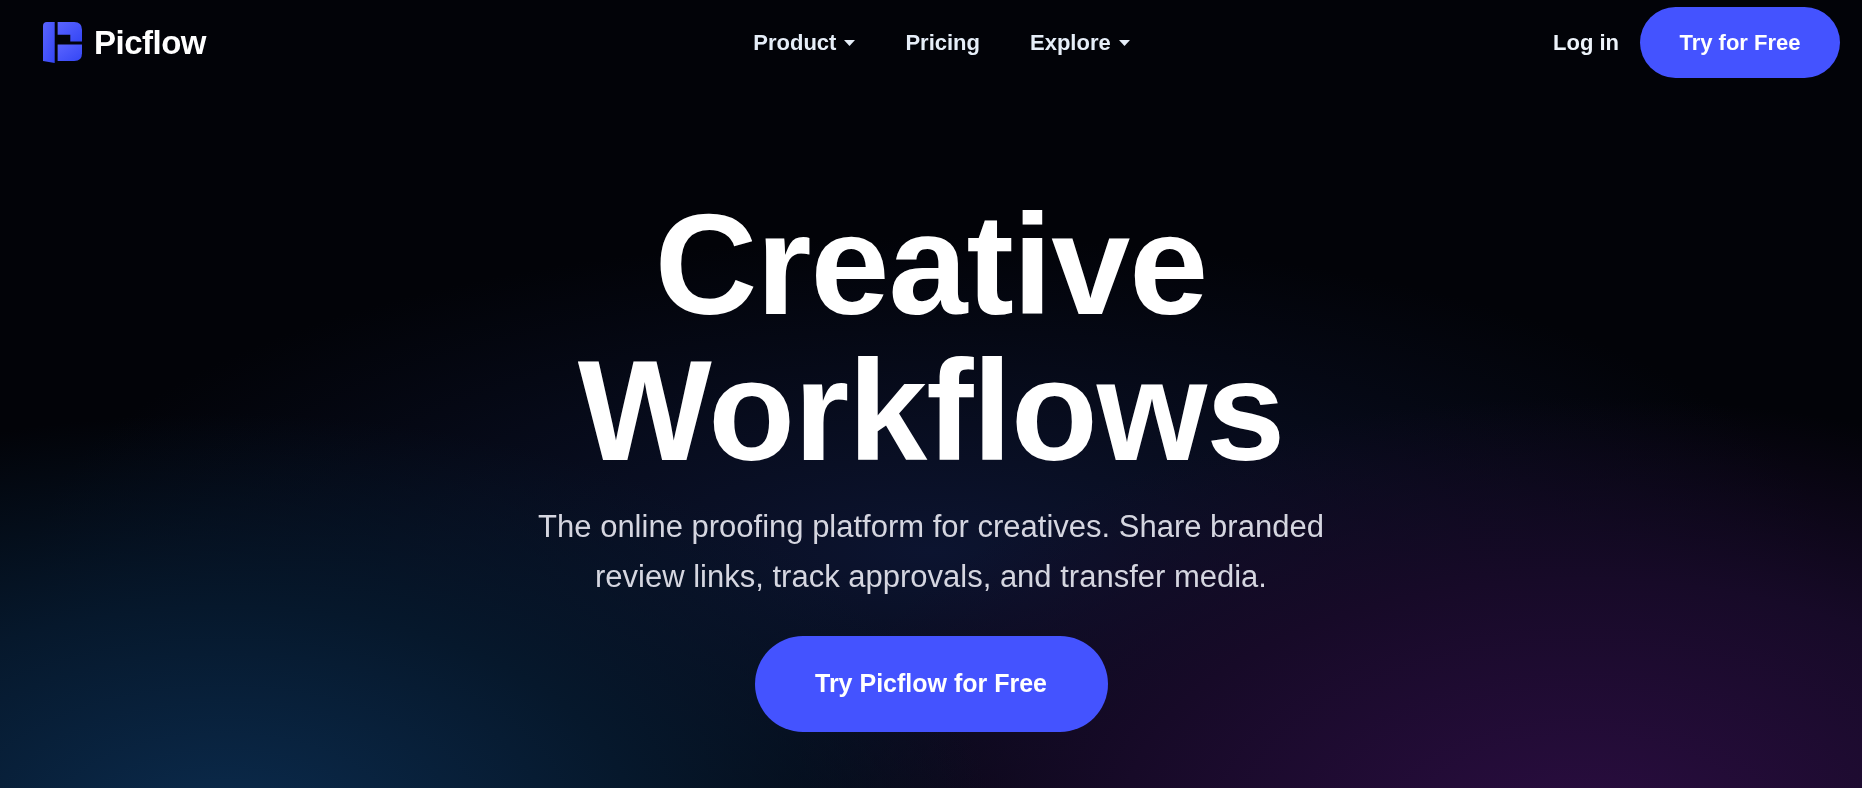 The image size is (1862, 788). What do you see at coordinates (931, 684) in the screenshot?
I see `hero-cta-button: Try Picflow for Free` at bounding box center [931, 684].